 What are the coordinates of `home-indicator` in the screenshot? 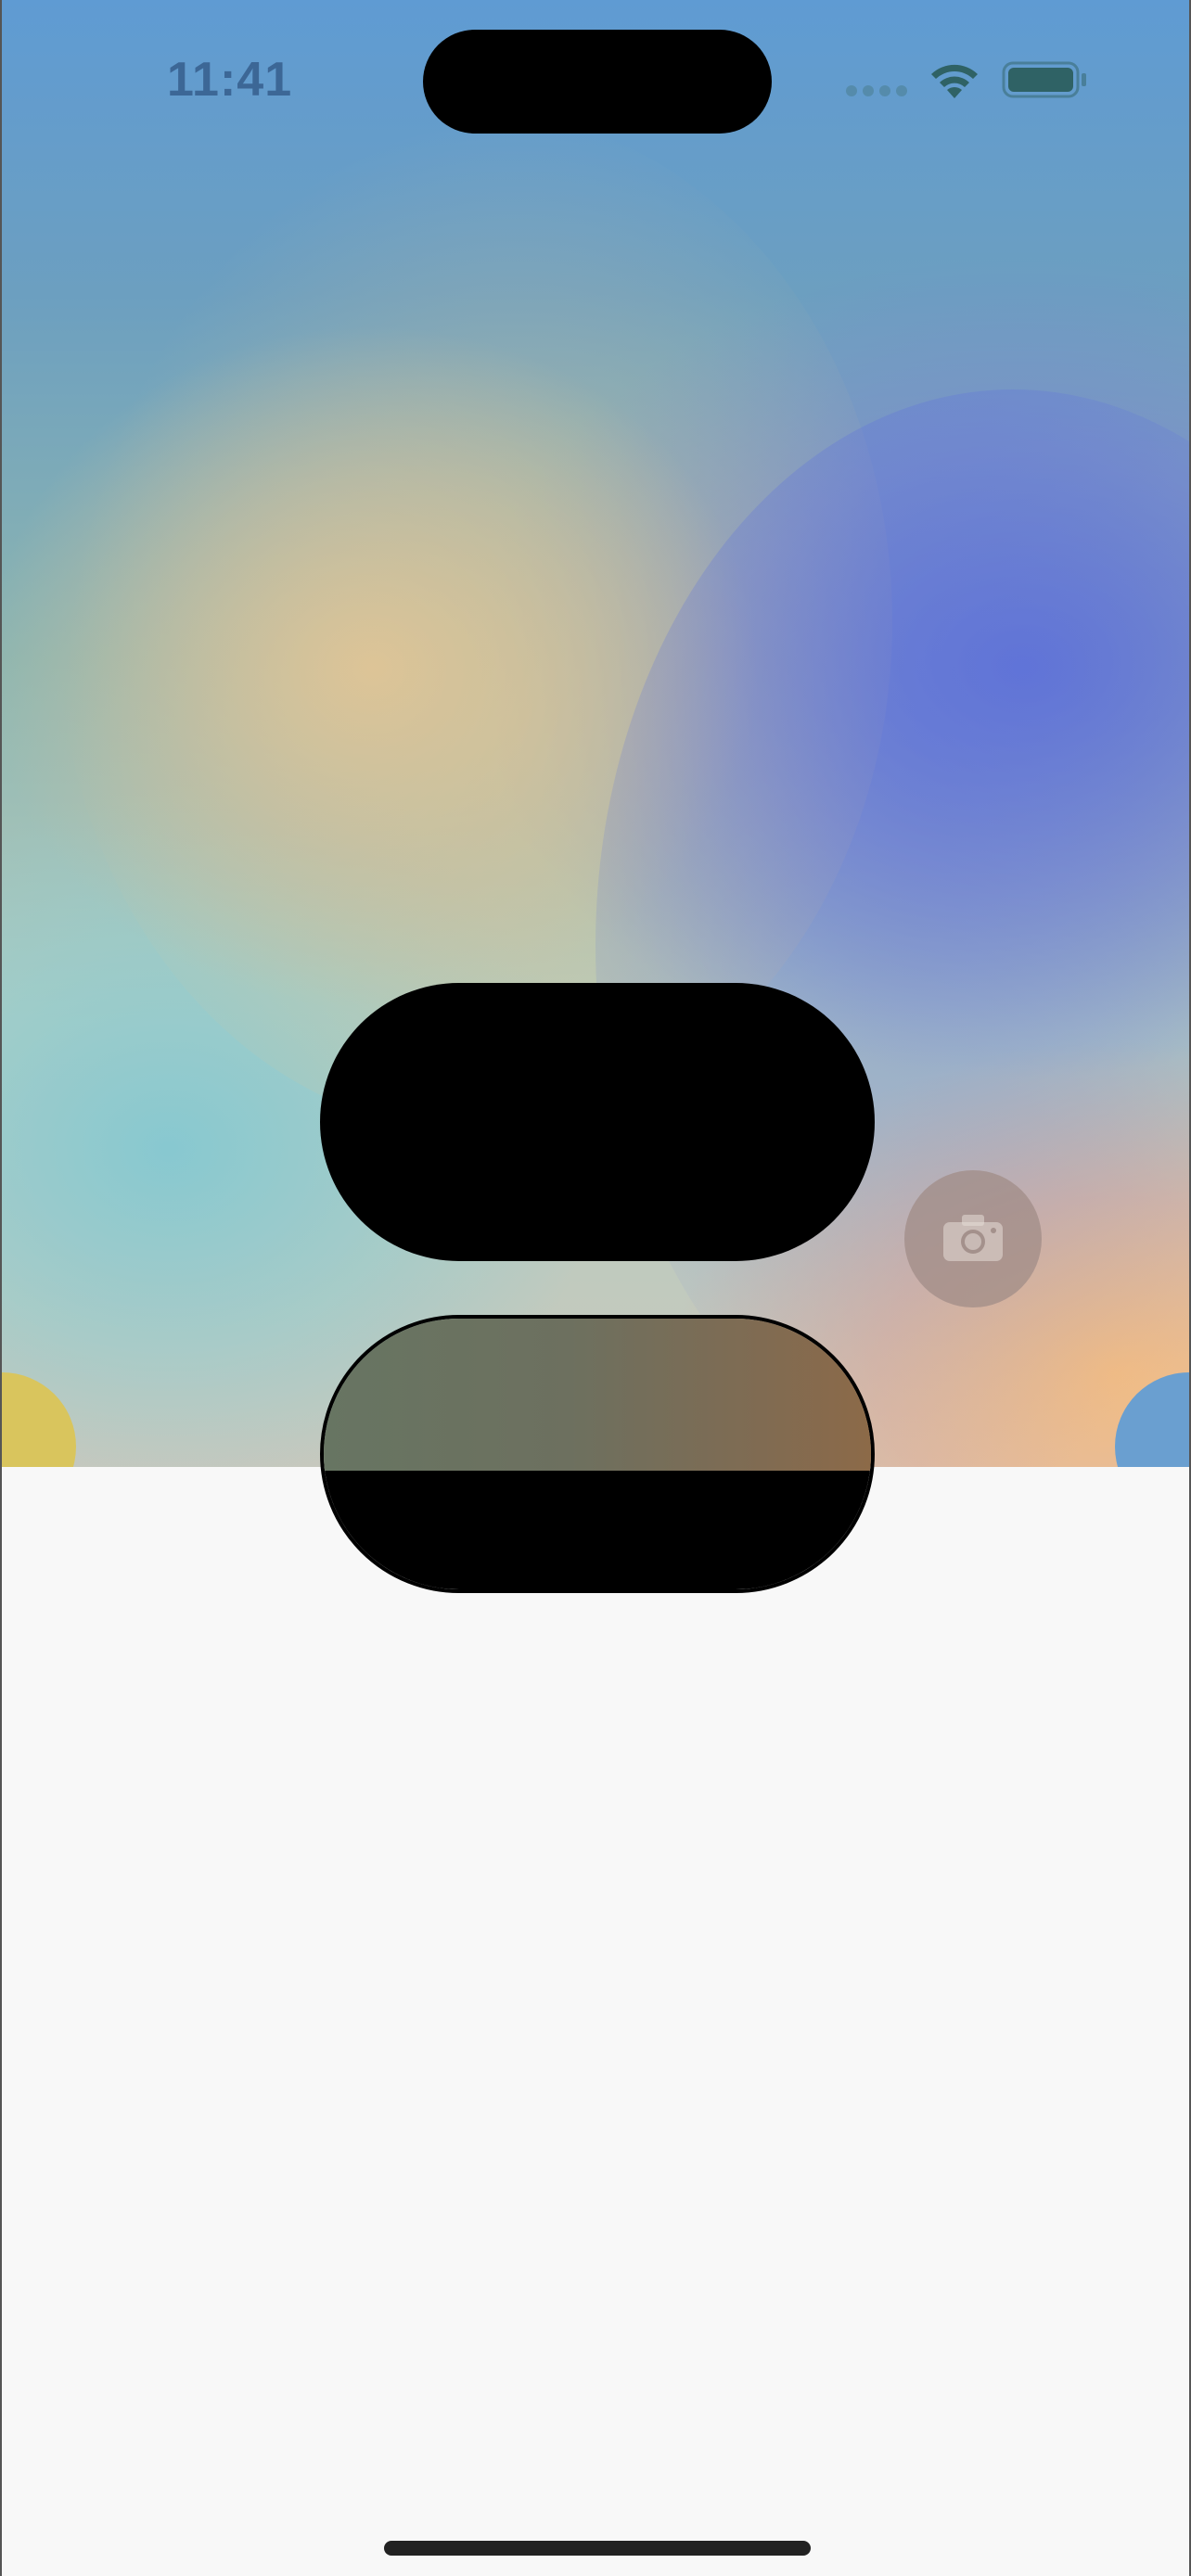 It's located at (597, 2548).